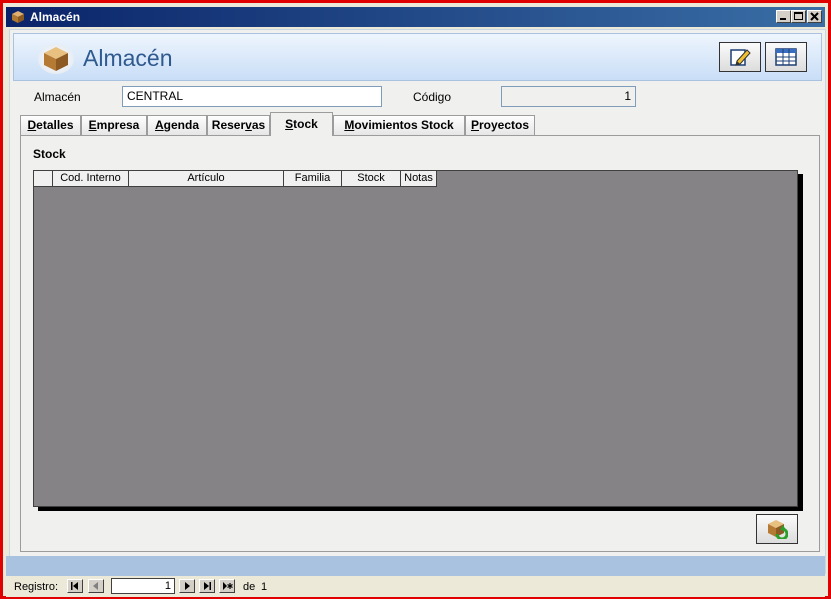 The width and height of the screenshot is (831, 599). I want to click on last-record-button, so click(207, 586).